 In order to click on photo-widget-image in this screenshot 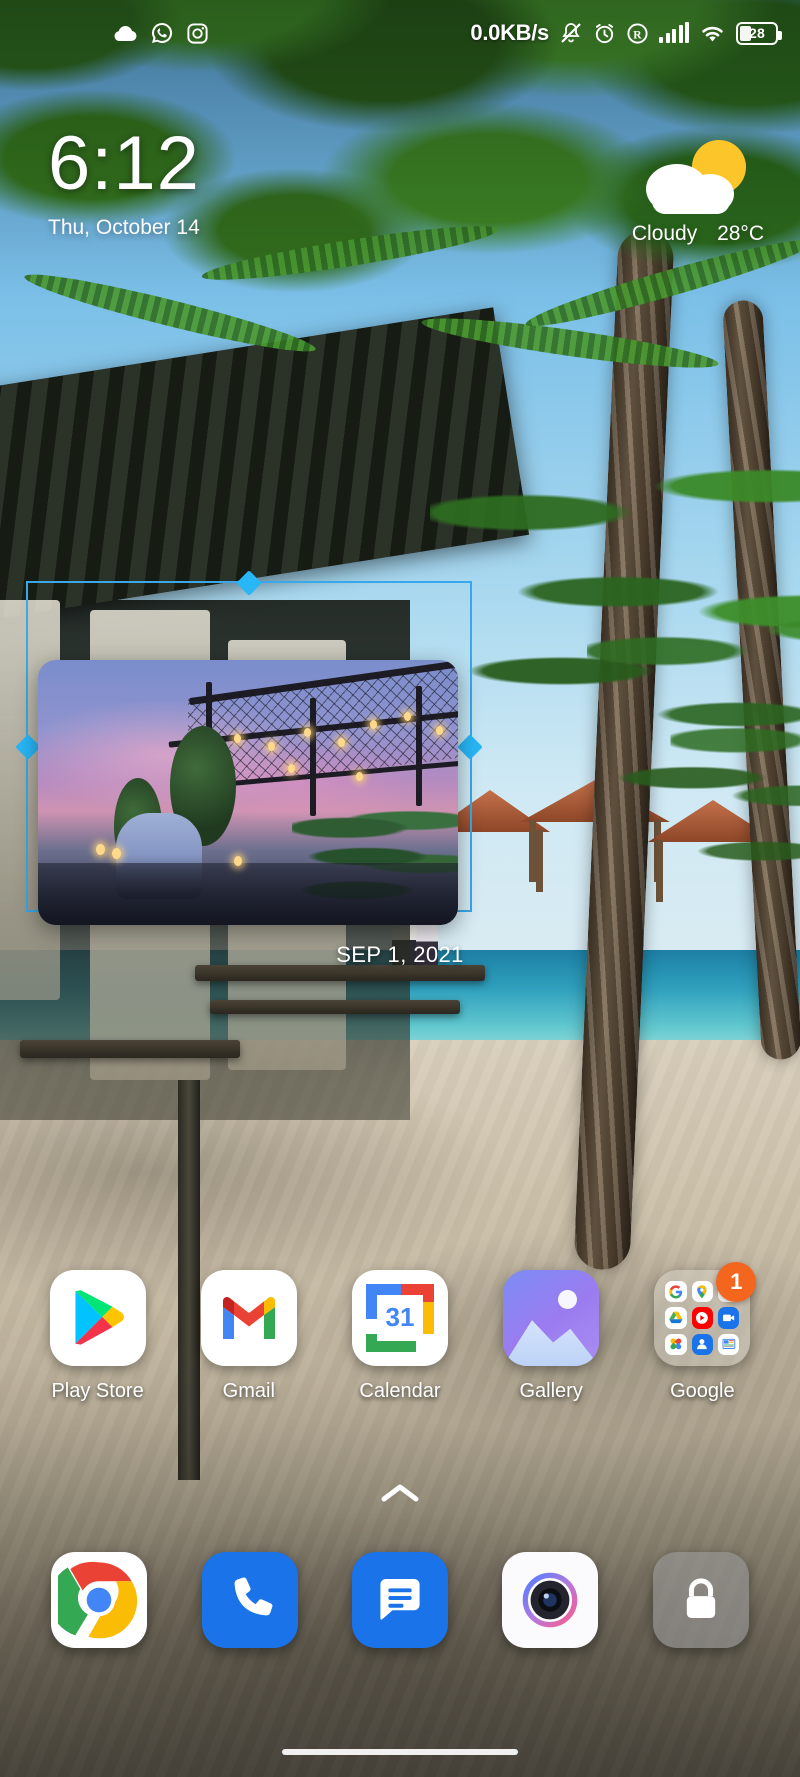, I will do `click(248, 792)`.